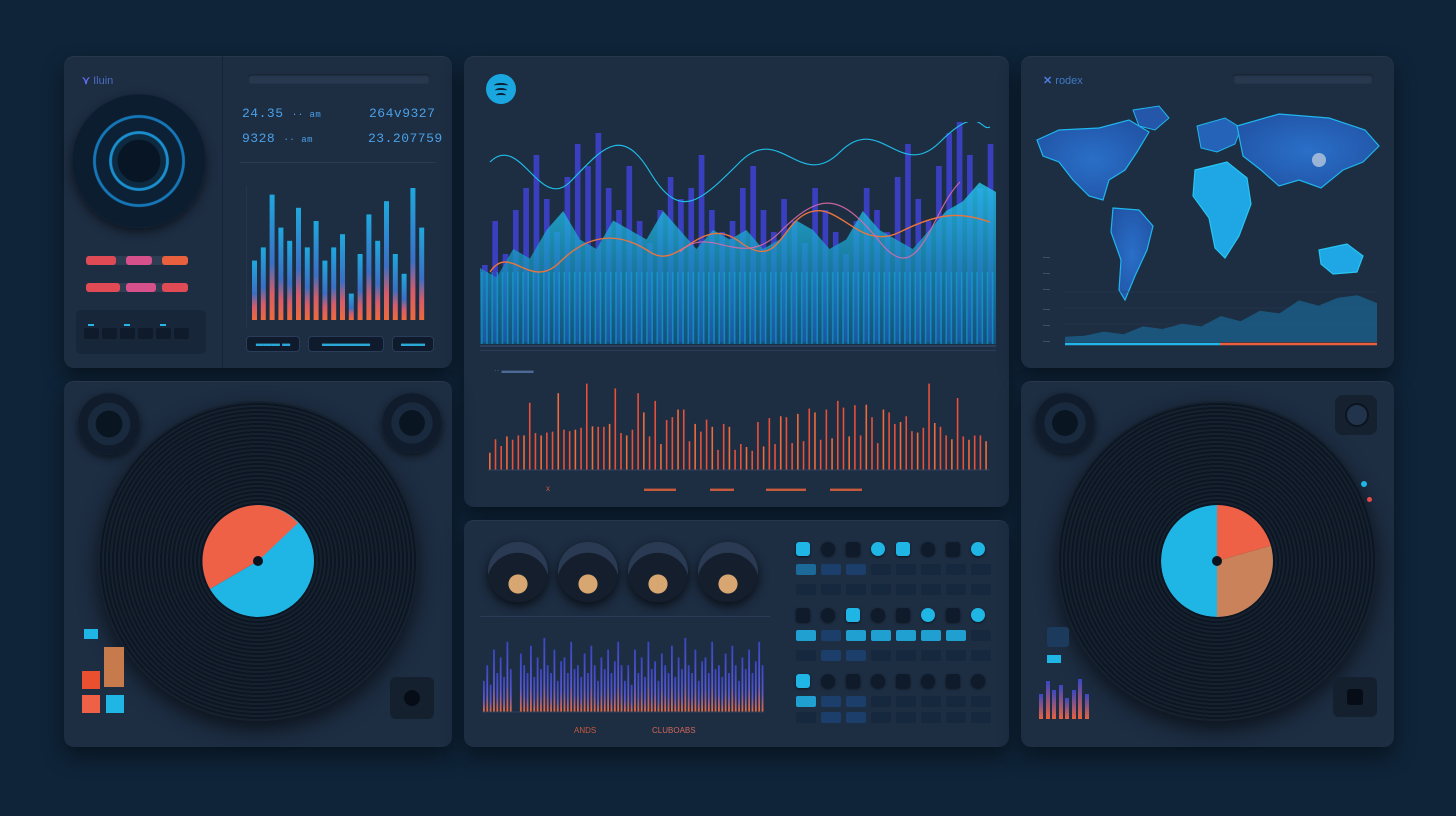 The image size is (1456, 816). What do you see at coordinates (412, 698) in the screenshot?
I see `eject-button` at bounding box center [412, 698].